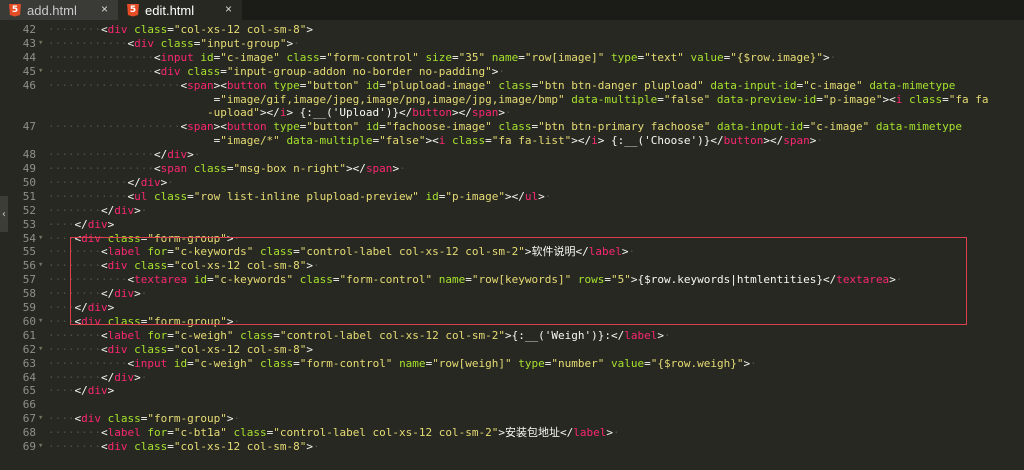  What do you see at coordinates (29, 155) in the screenshot?
I see `line-number: 48` at bounding box center [29, 155].